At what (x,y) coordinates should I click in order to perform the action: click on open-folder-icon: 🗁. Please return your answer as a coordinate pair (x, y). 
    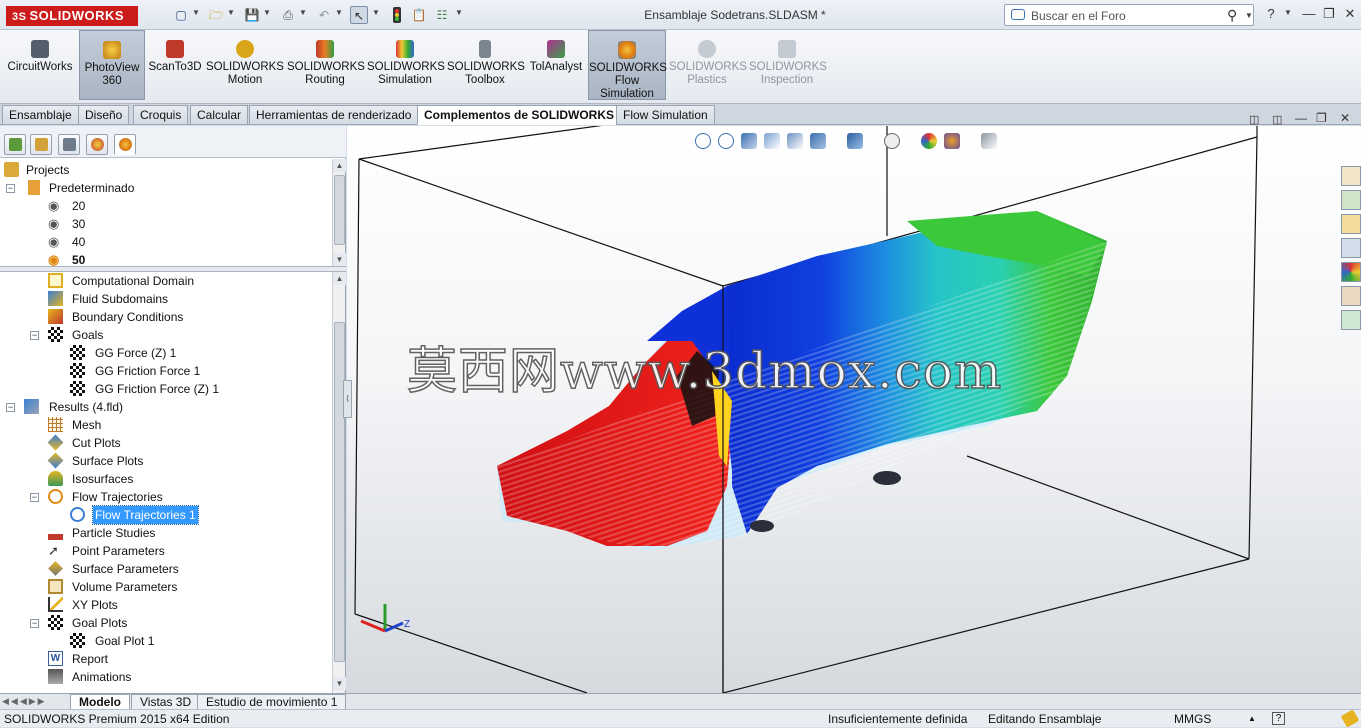
    Looking at the image, I should click on (216, 15).